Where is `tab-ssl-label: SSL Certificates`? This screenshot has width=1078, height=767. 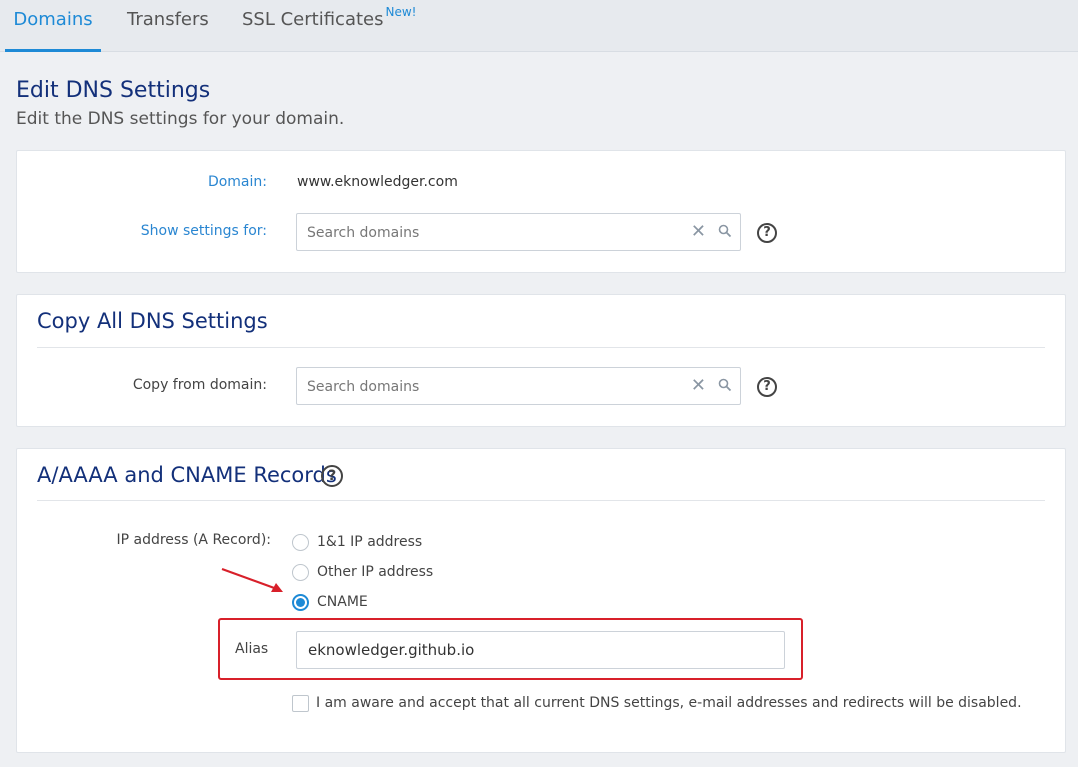
tab-ssl-label: SSL Certificates is located at coordinates (313, 19).